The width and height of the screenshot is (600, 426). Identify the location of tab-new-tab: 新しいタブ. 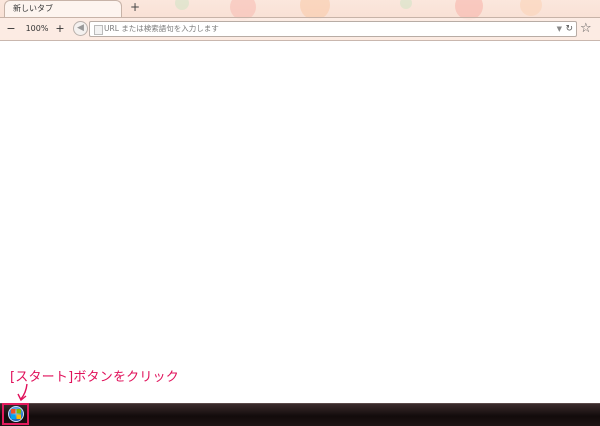
(63, 8).